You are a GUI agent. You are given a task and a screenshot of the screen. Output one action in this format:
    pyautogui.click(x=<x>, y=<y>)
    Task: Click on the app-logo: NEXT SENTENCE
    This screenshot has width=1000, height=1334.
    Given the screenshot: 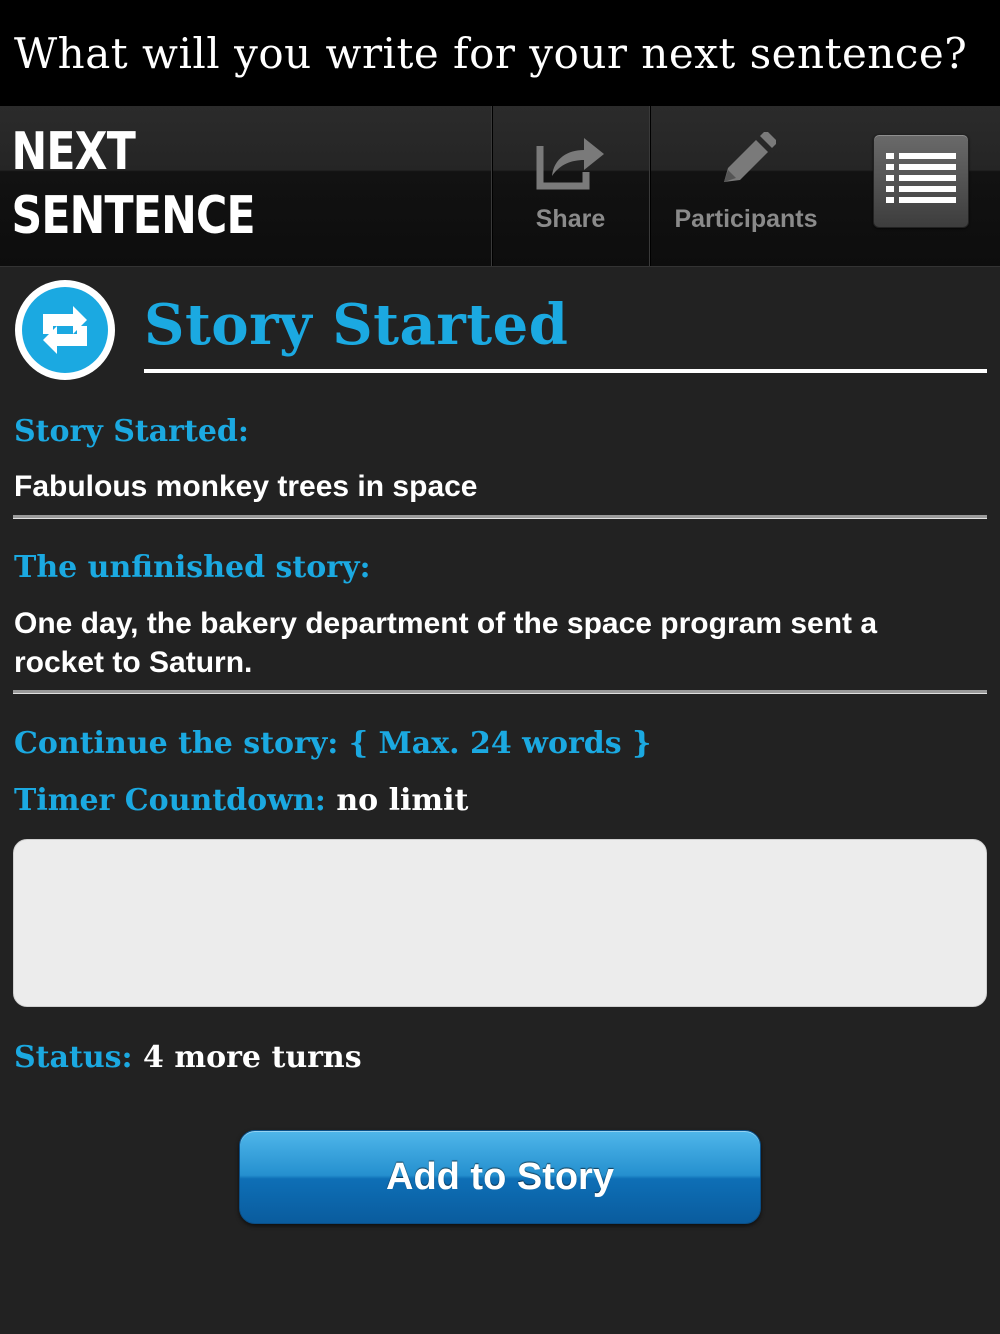 What is the action you would take?
    pyautogui.click(x=201, y=186)
    